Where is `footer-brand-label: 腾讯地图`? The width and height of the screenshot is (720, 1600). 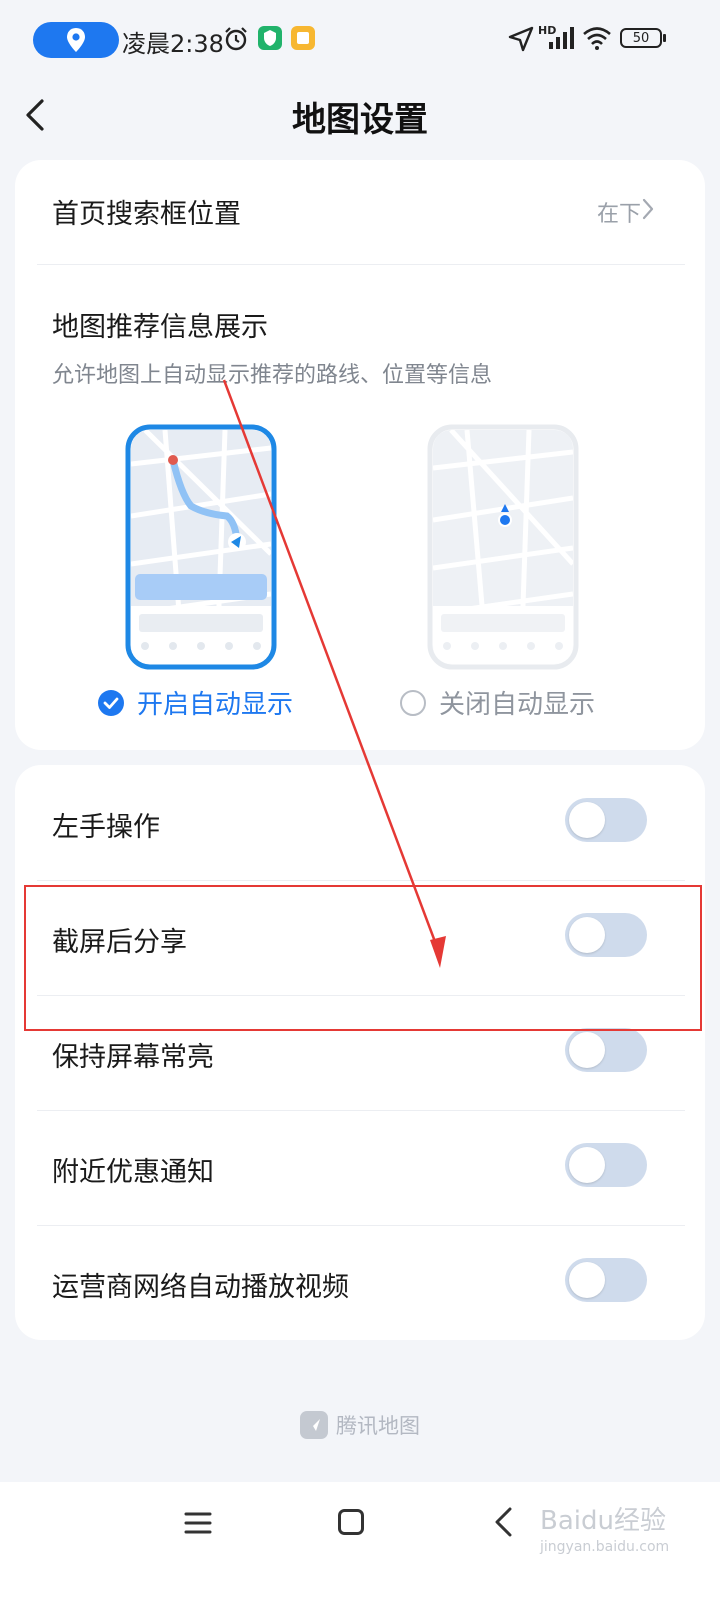 footer-brand-label: 腾讯地图 is located at coordinates (378, 1426).